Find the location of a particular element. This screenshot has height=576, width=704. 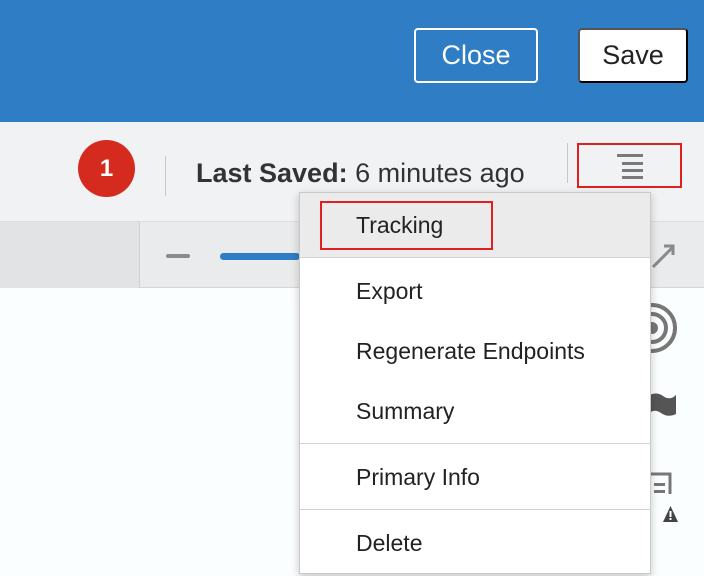

hamburger-menu-icon is located at coordinates (629, 166).